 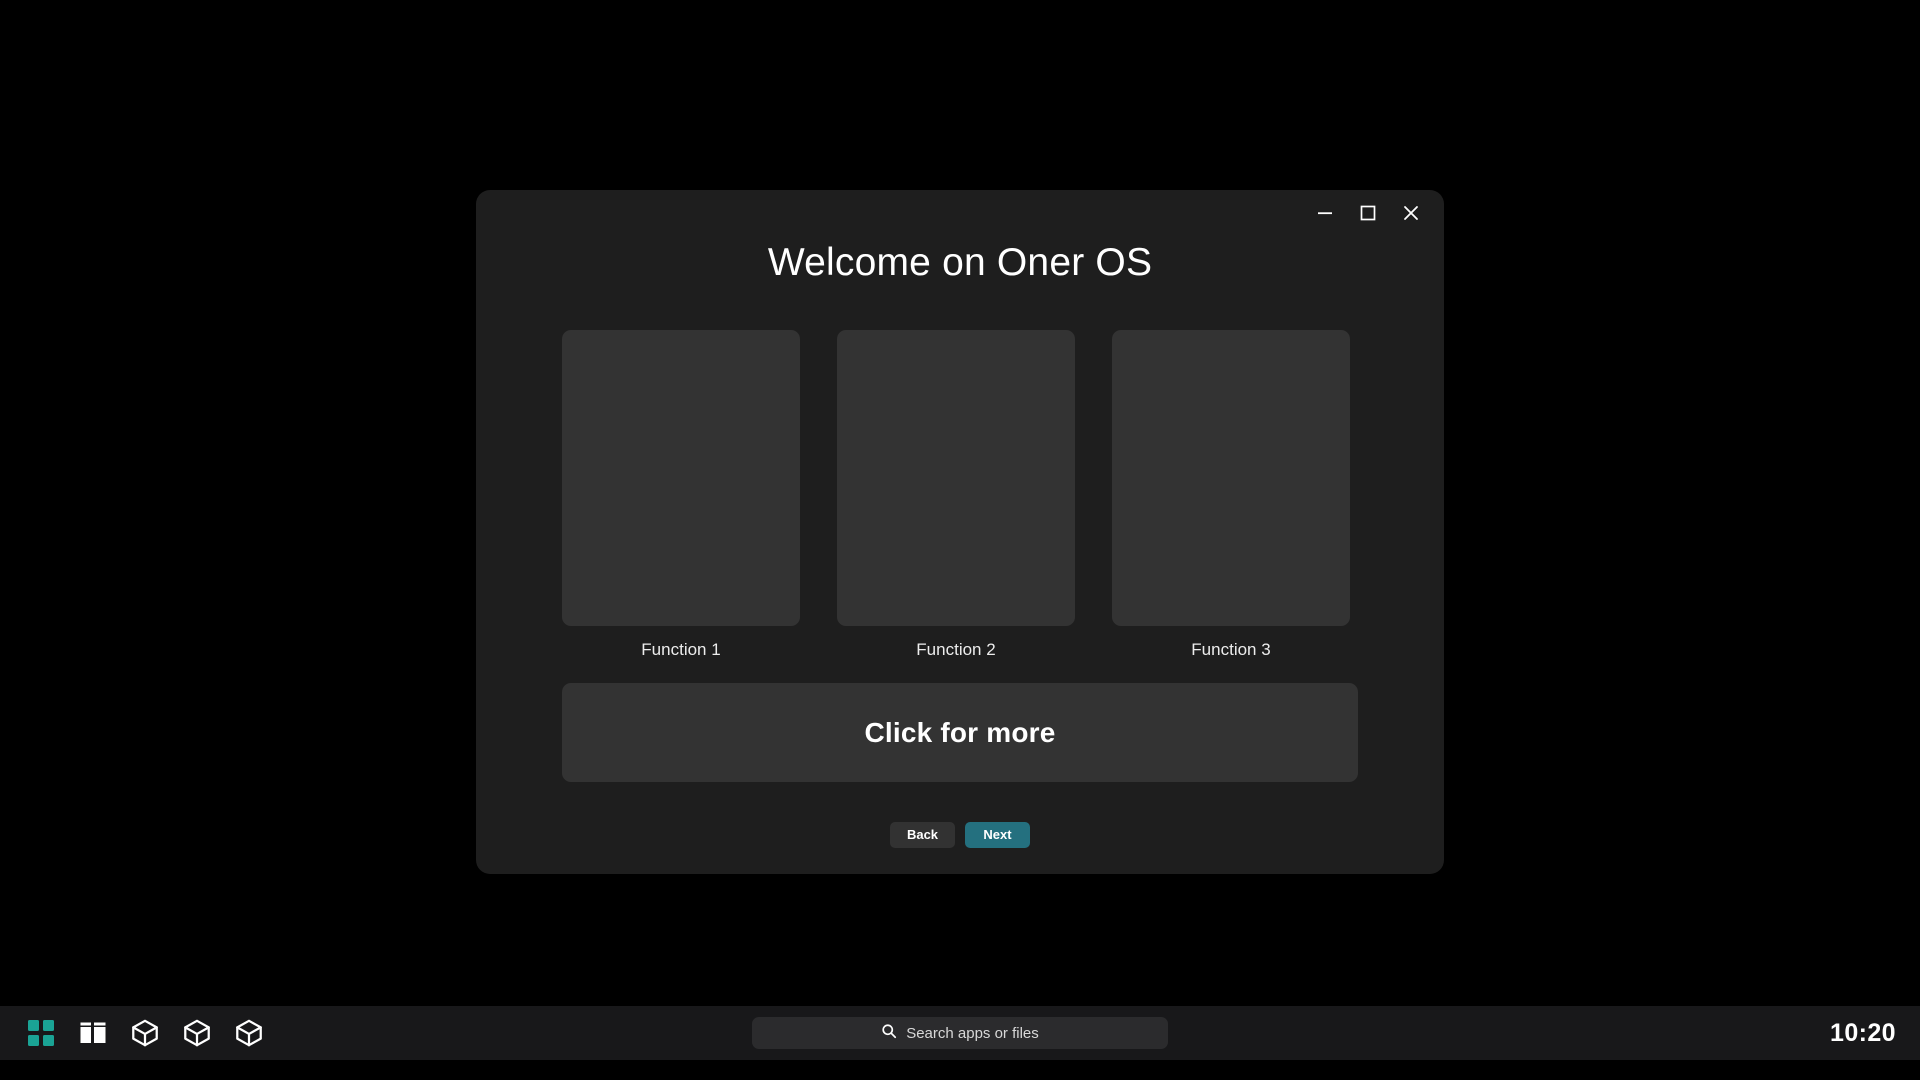 What do you see at coordinates (960, 262) in the screenshot?
I see `page-title: Welcome on Oner OS` at bounding box center [960, 262].